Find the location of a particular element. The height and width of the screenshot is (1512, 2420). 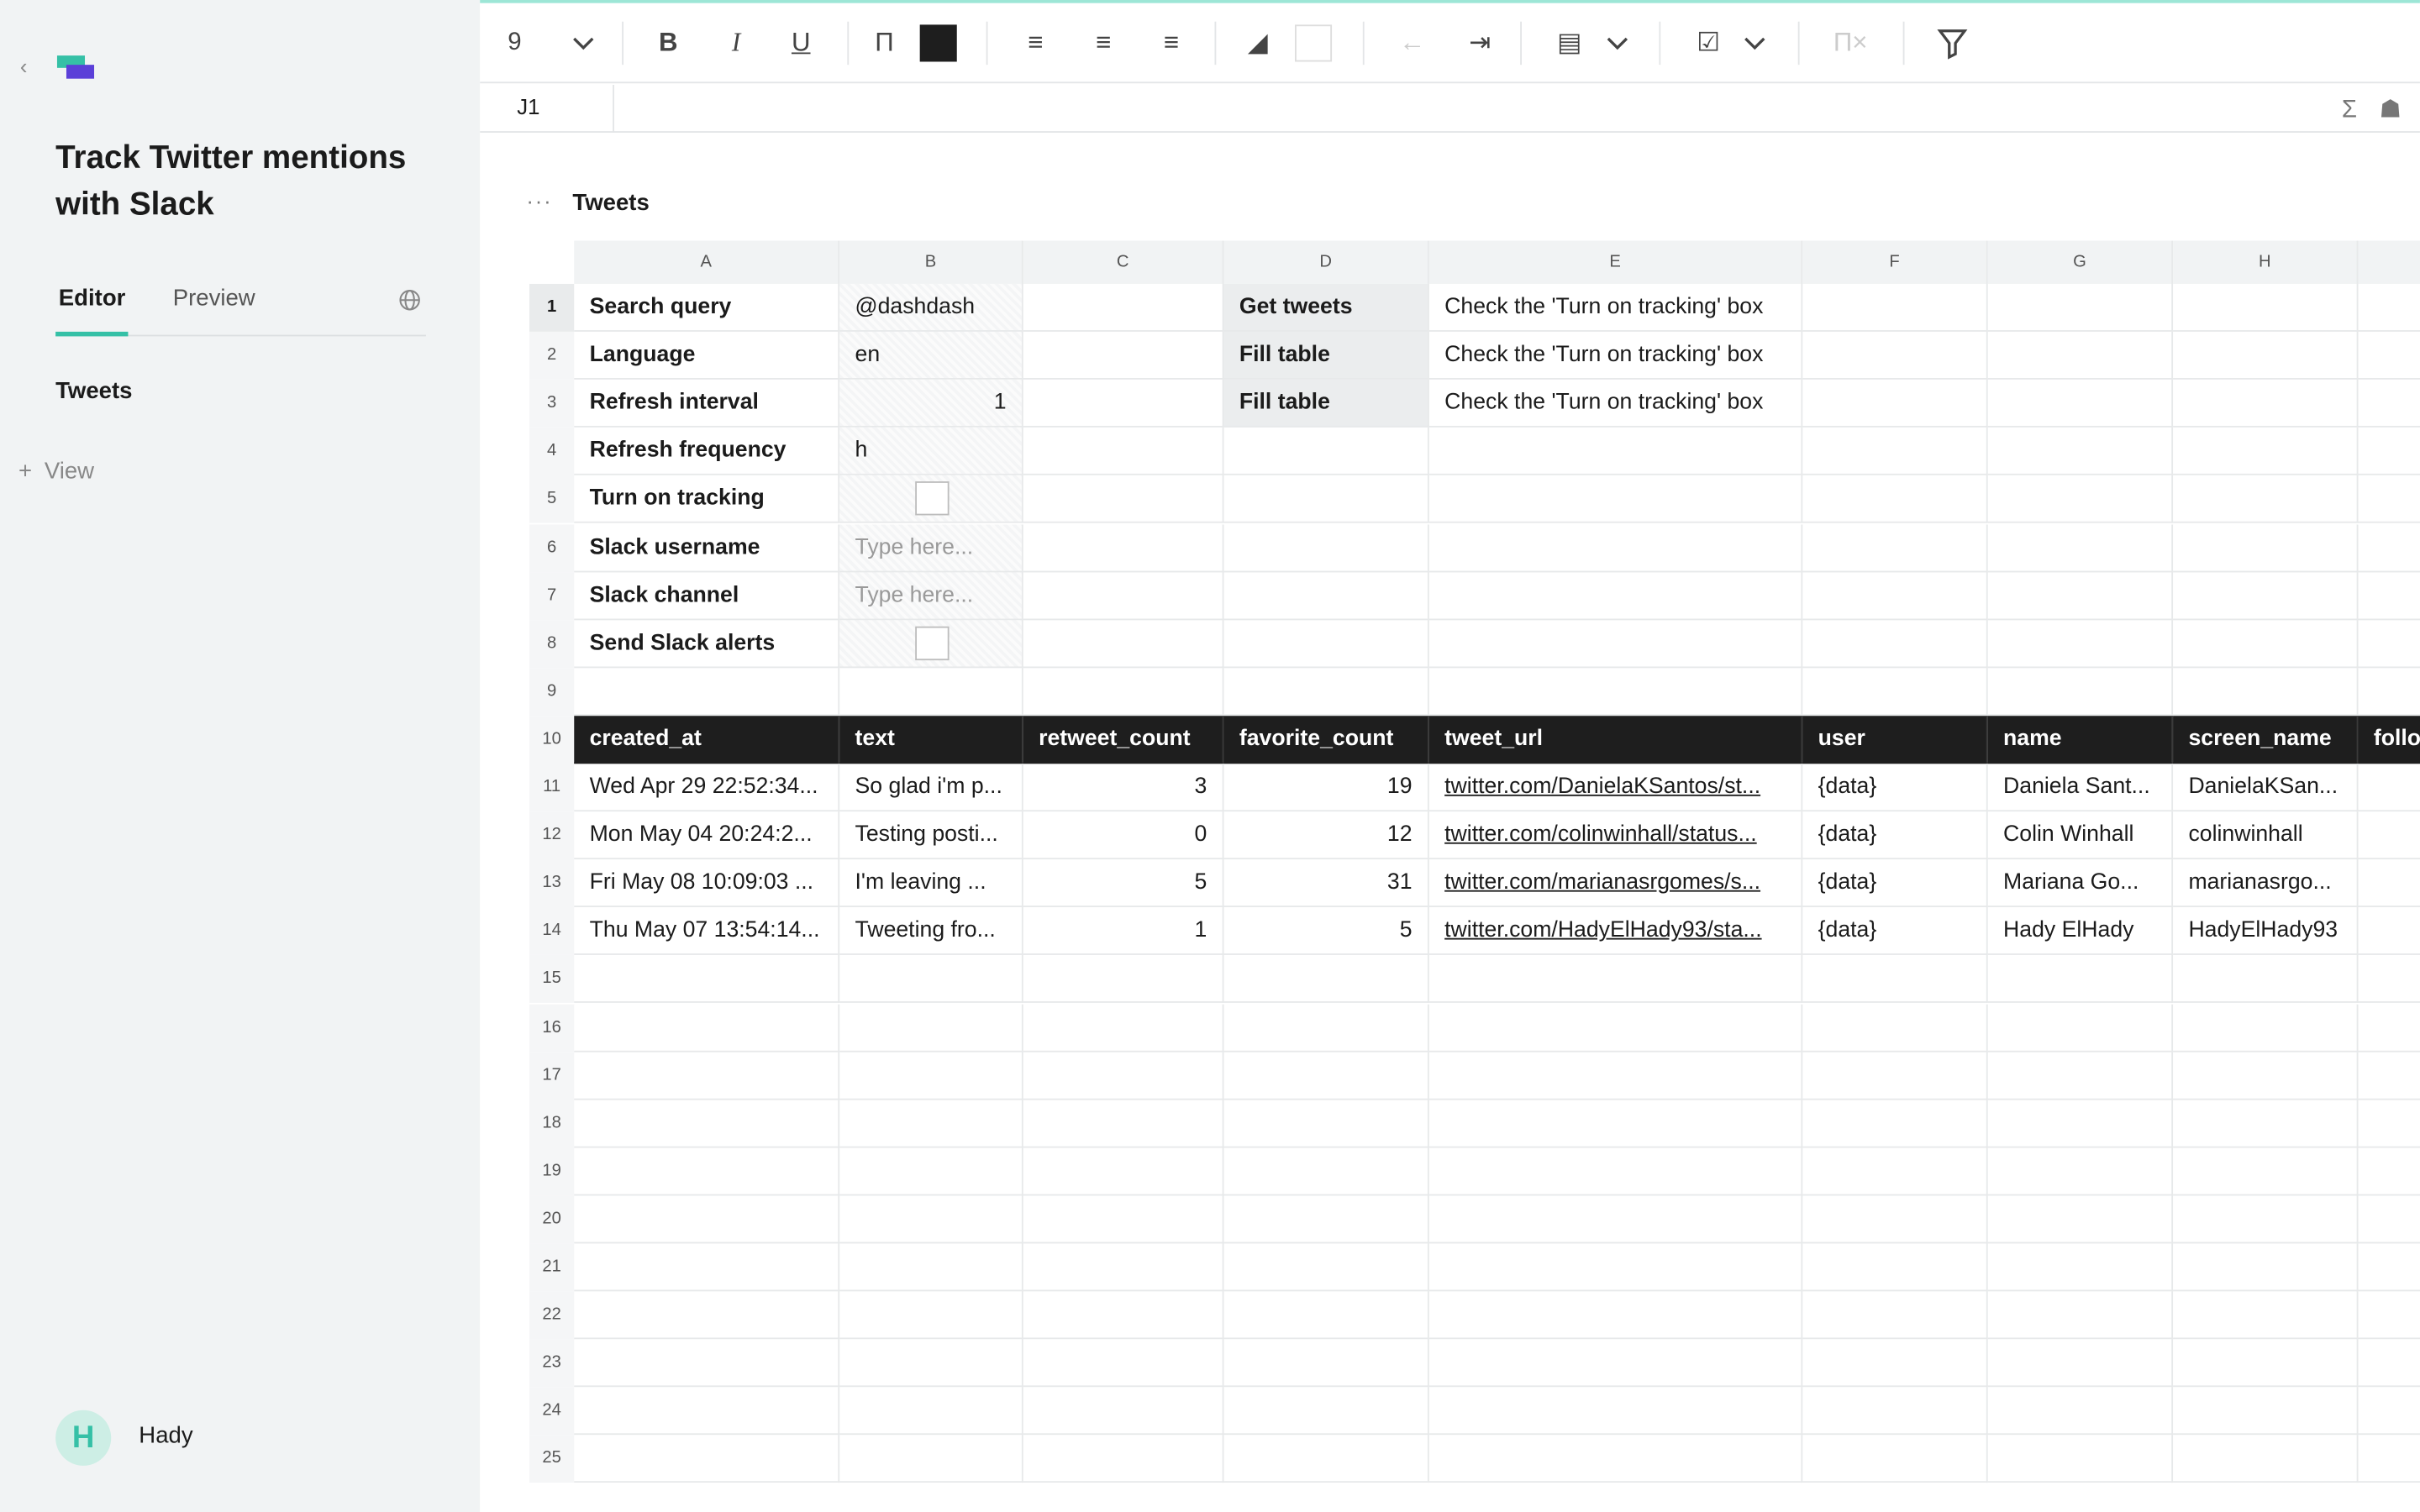

param-label: Language is located at coordinates (707, 356).